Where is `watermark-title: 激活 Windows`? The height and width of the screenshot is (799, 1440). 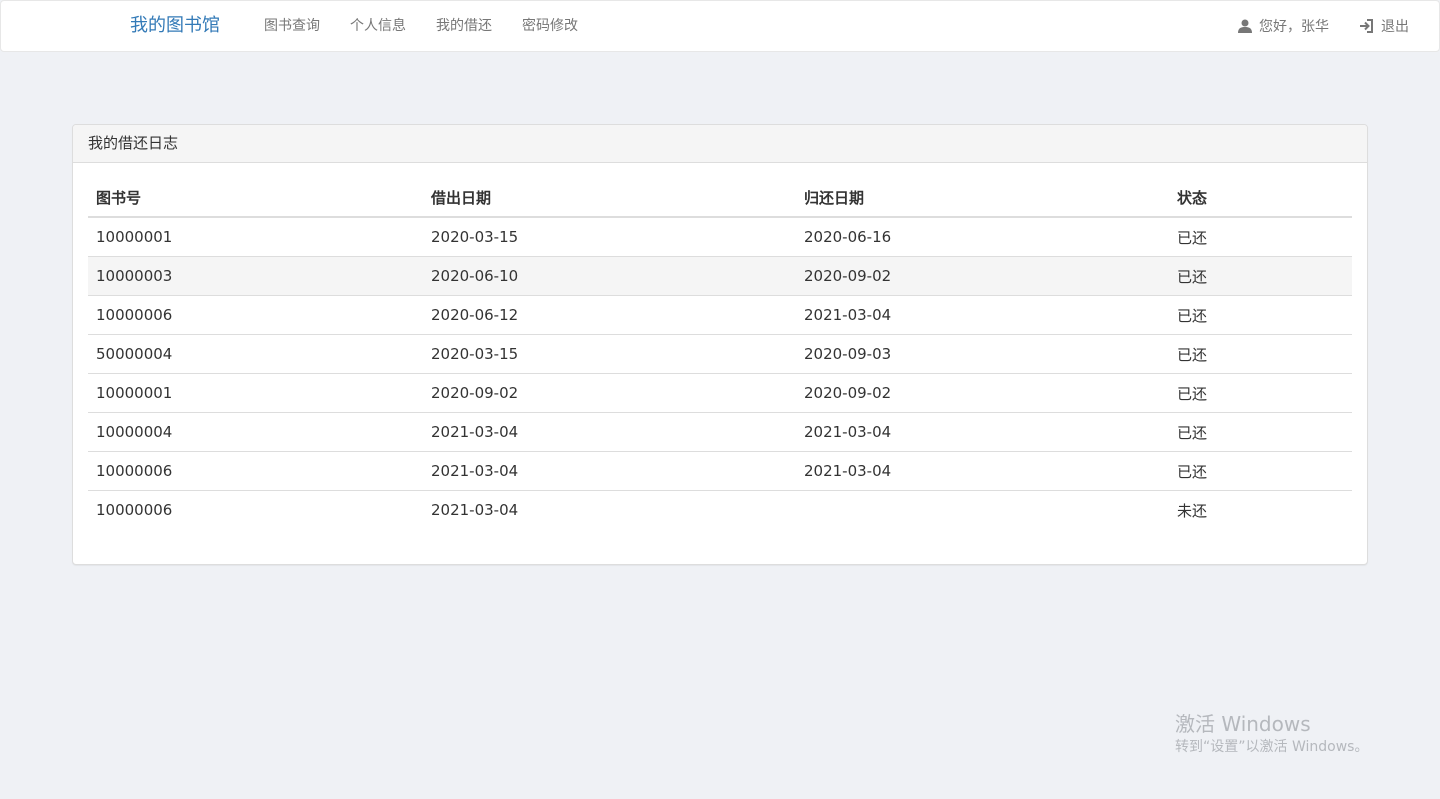
watermark-title: 激活 Windows is located at coordinates (1243, 724).